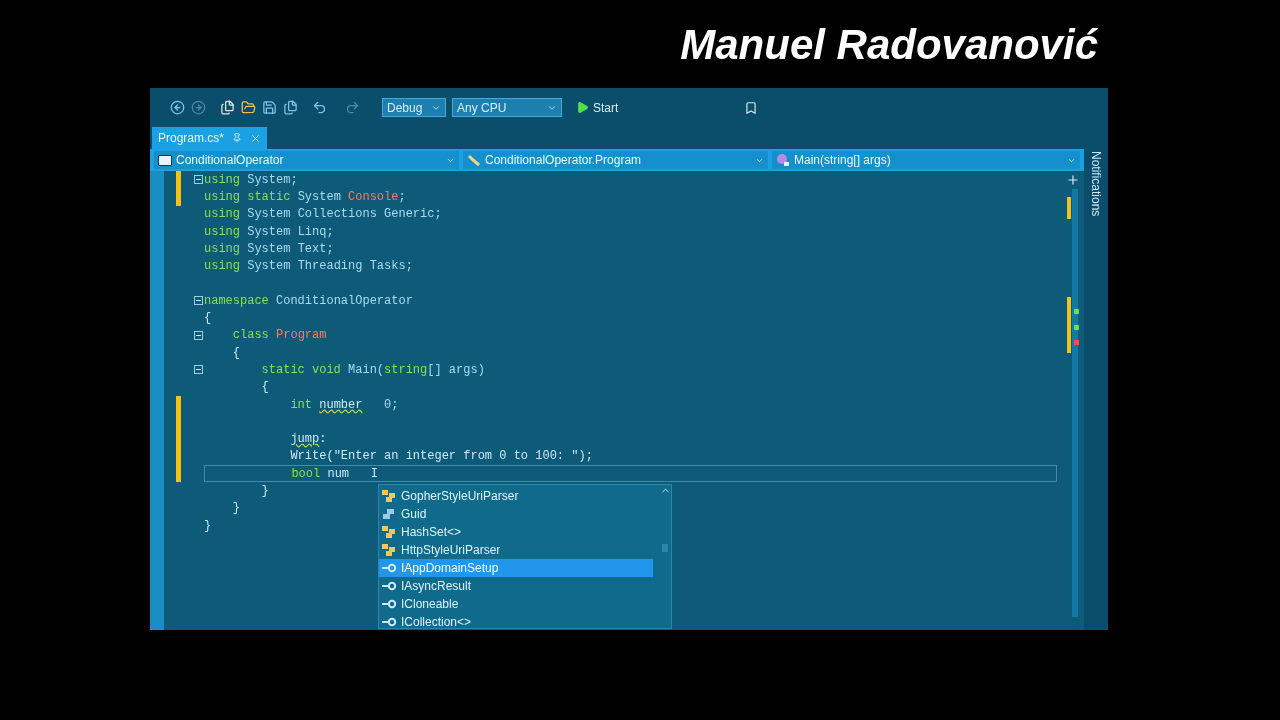 This screenshot has height=720, width=1280. What do you see at coordinates (269, 107) in the screenshot?
I see `save-icon` at bounding box center [269, 107].